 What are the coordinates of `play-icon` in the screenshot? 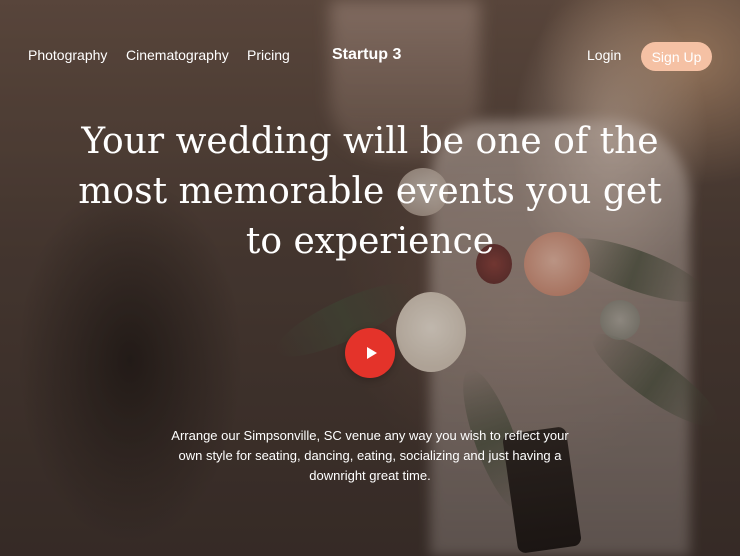 It's located at (371, 353).